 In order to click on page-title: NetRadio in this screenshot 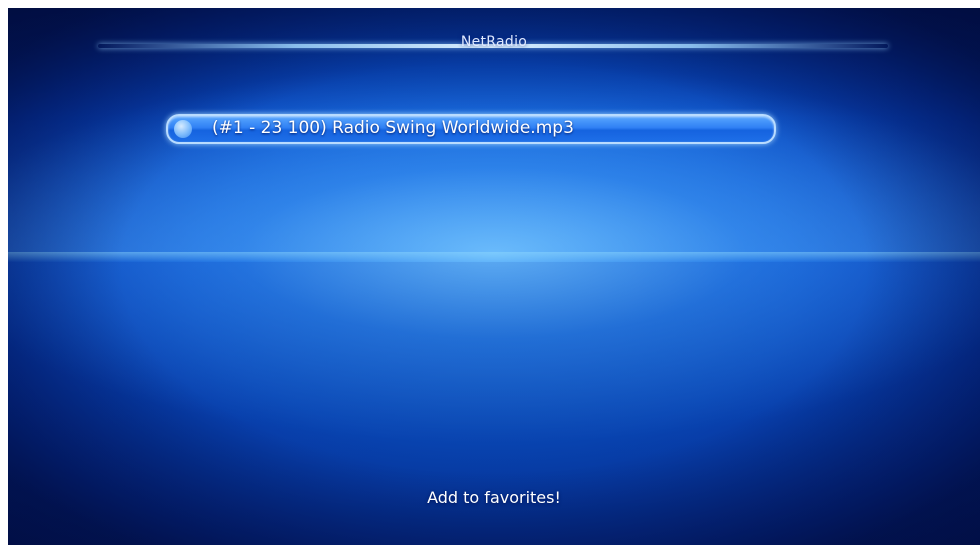, I will do `click(494, 42)`.